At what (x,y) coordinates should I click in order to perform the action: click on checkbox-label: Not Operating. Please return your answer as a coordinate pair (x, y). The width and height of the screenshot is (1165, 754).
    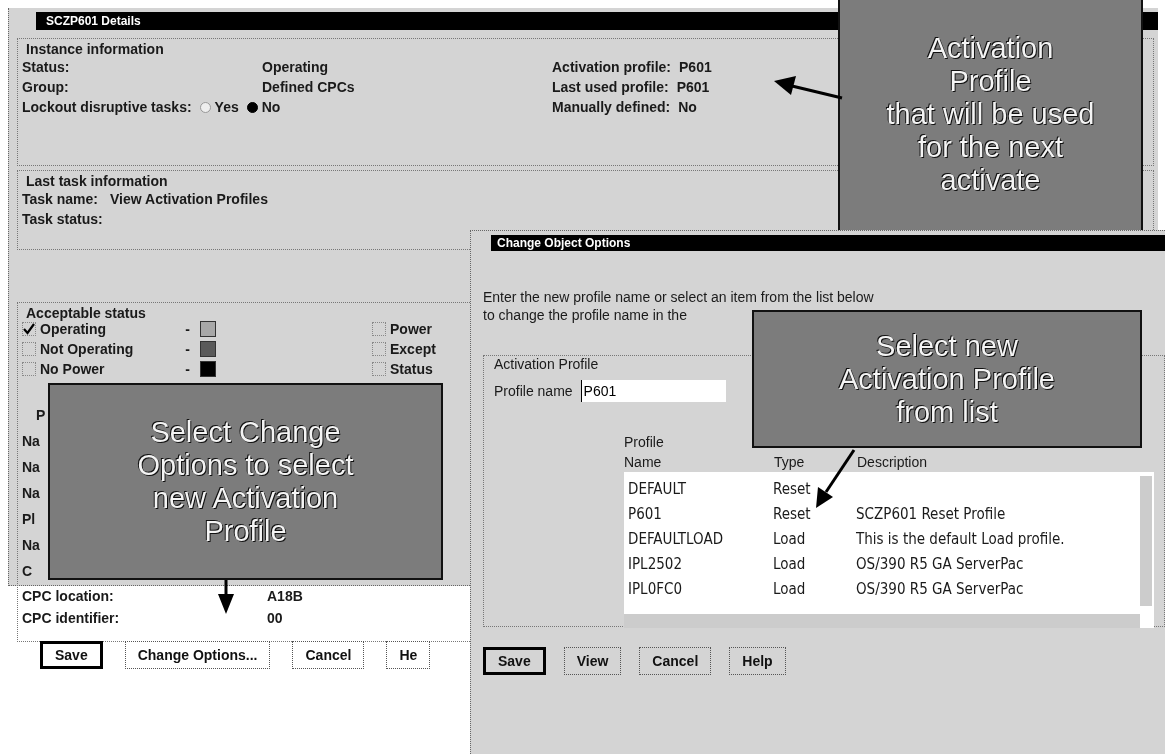
    Looking at the image, I should click on (100, 349).